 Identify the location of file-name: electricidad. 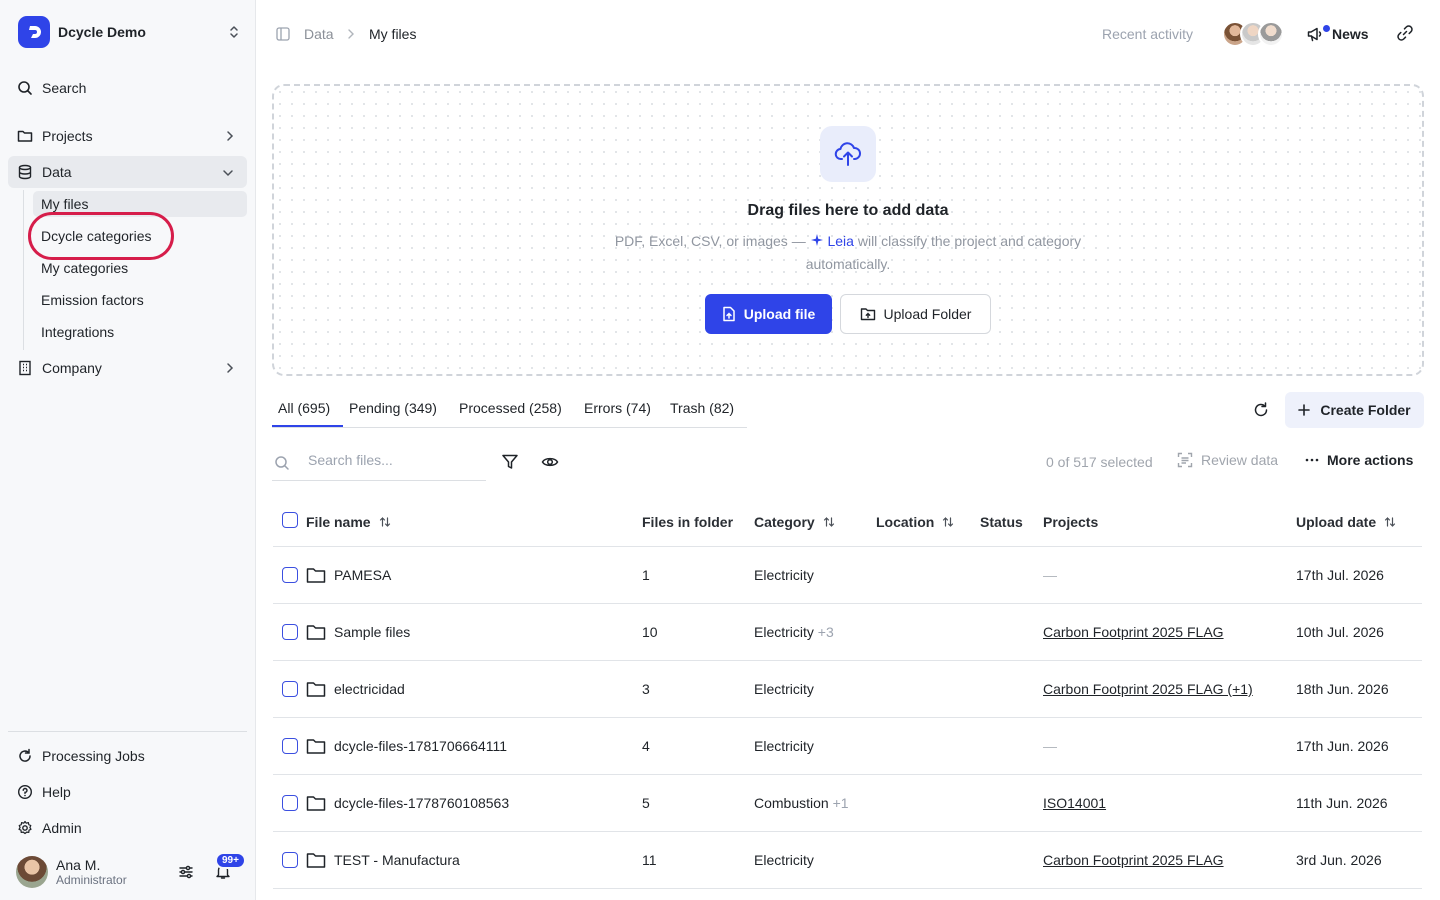
(369, 689).